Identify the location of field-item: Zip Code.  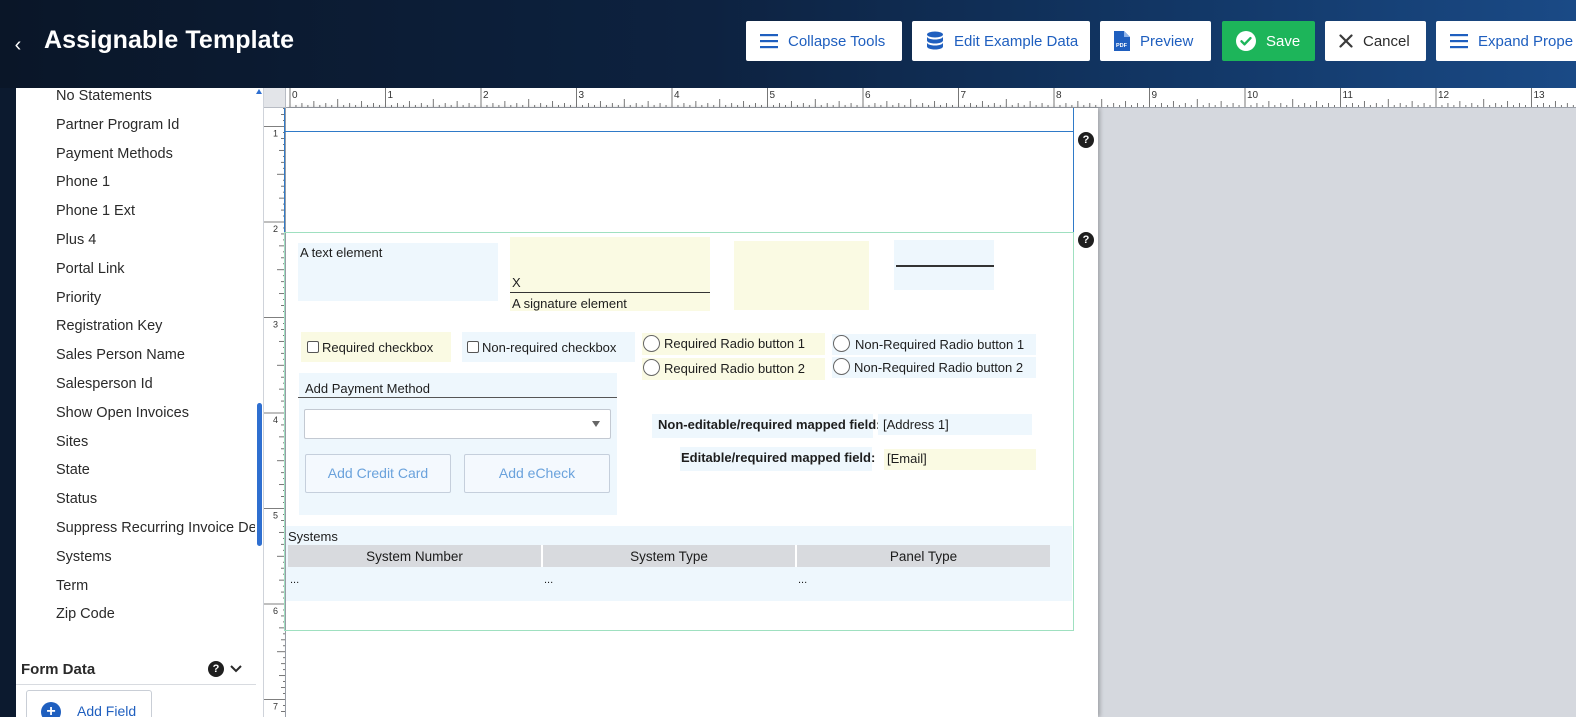
(85, 614).